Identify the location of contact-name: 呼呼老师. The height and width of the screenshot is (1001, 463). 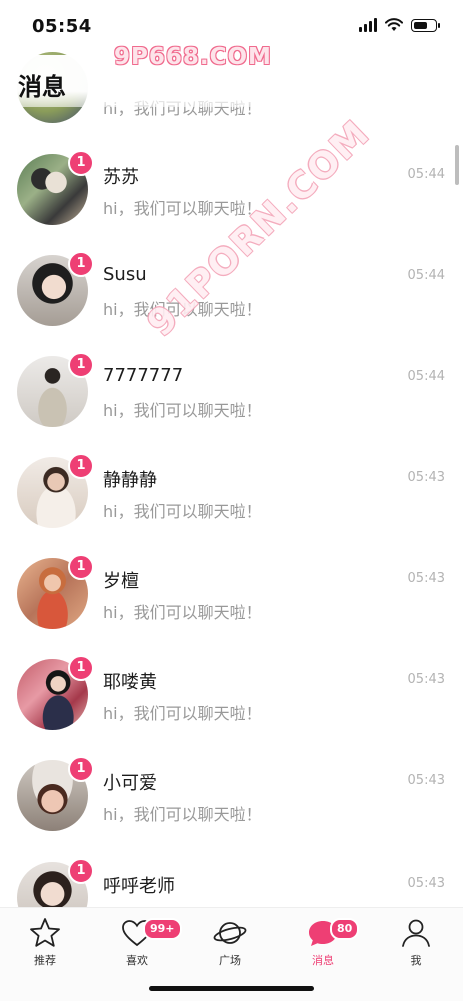
(139, 886).